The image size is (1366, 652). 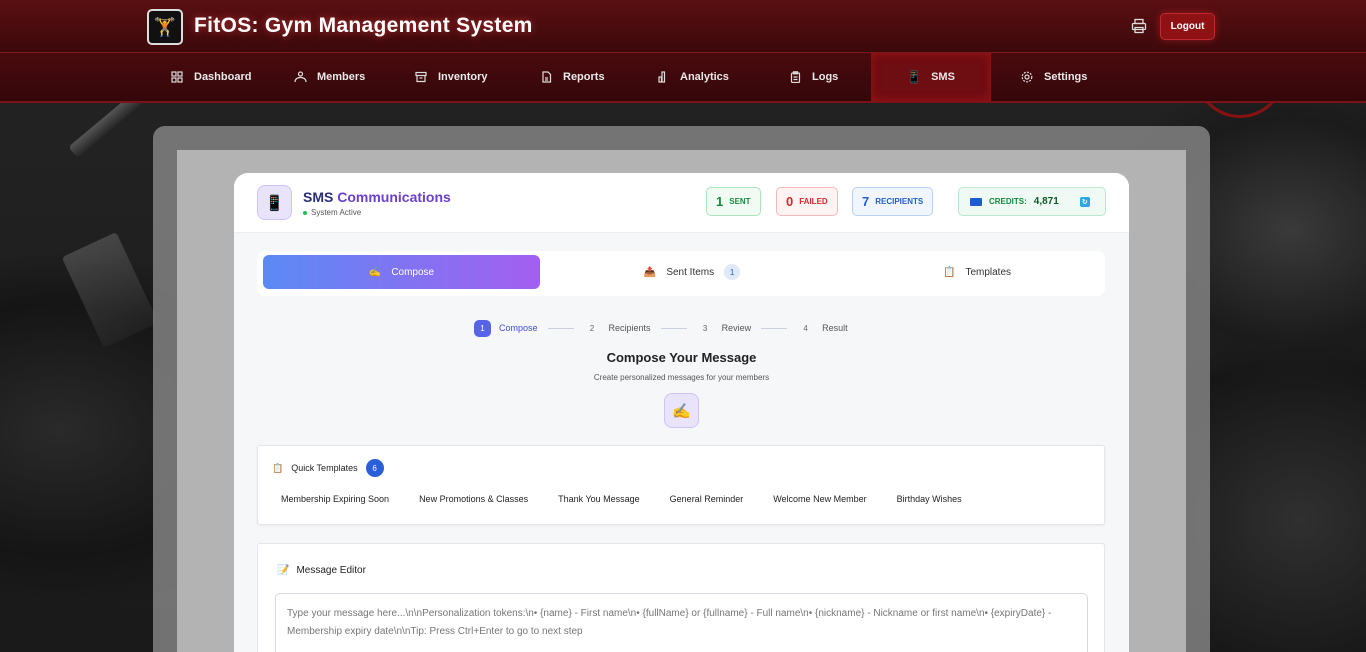 I want to click on refresh-icon: ↻, so click(x=1084, y=201).